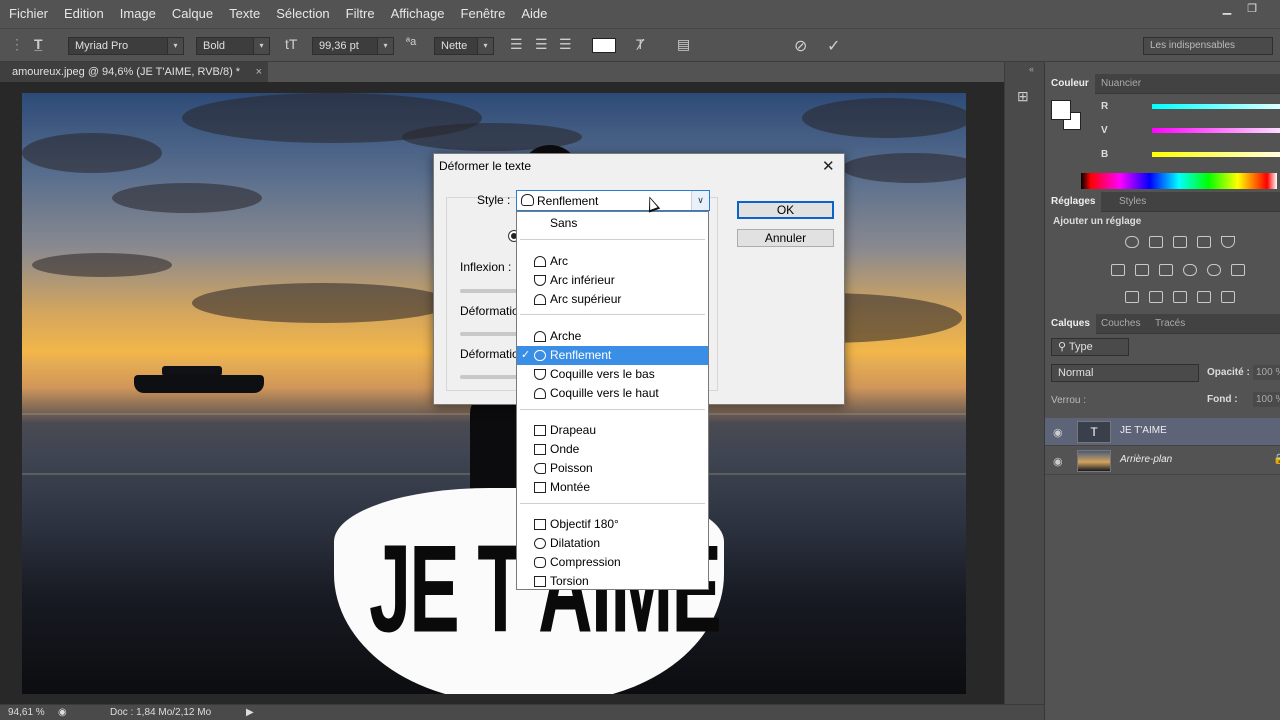  Describe the element at coordinates (1214, 270) in the screenshot. I see `channel-mixer-icon` at that location.